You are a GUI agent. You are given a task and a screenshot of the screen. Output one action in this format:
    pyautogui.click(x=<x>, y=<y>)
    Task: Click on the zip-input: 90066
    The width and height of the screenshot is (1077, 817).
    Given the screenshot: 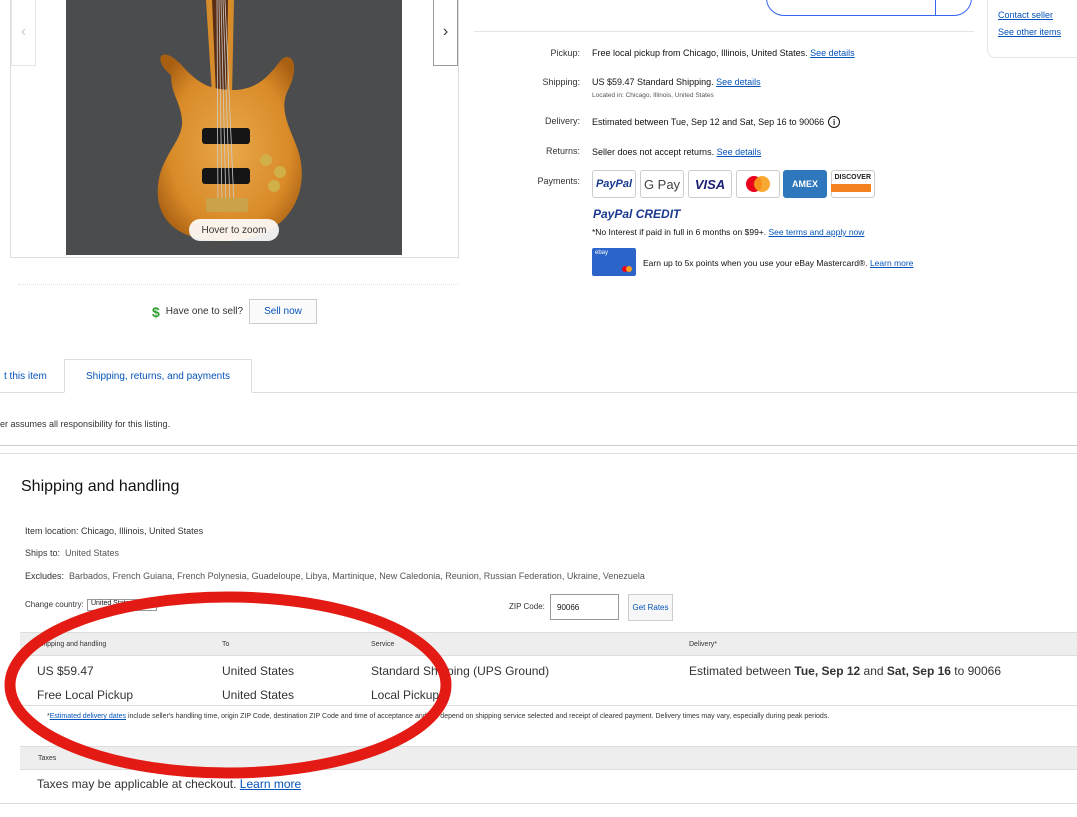 What is the action you would take?
    pyautogui.click(x=584, y=607)
    